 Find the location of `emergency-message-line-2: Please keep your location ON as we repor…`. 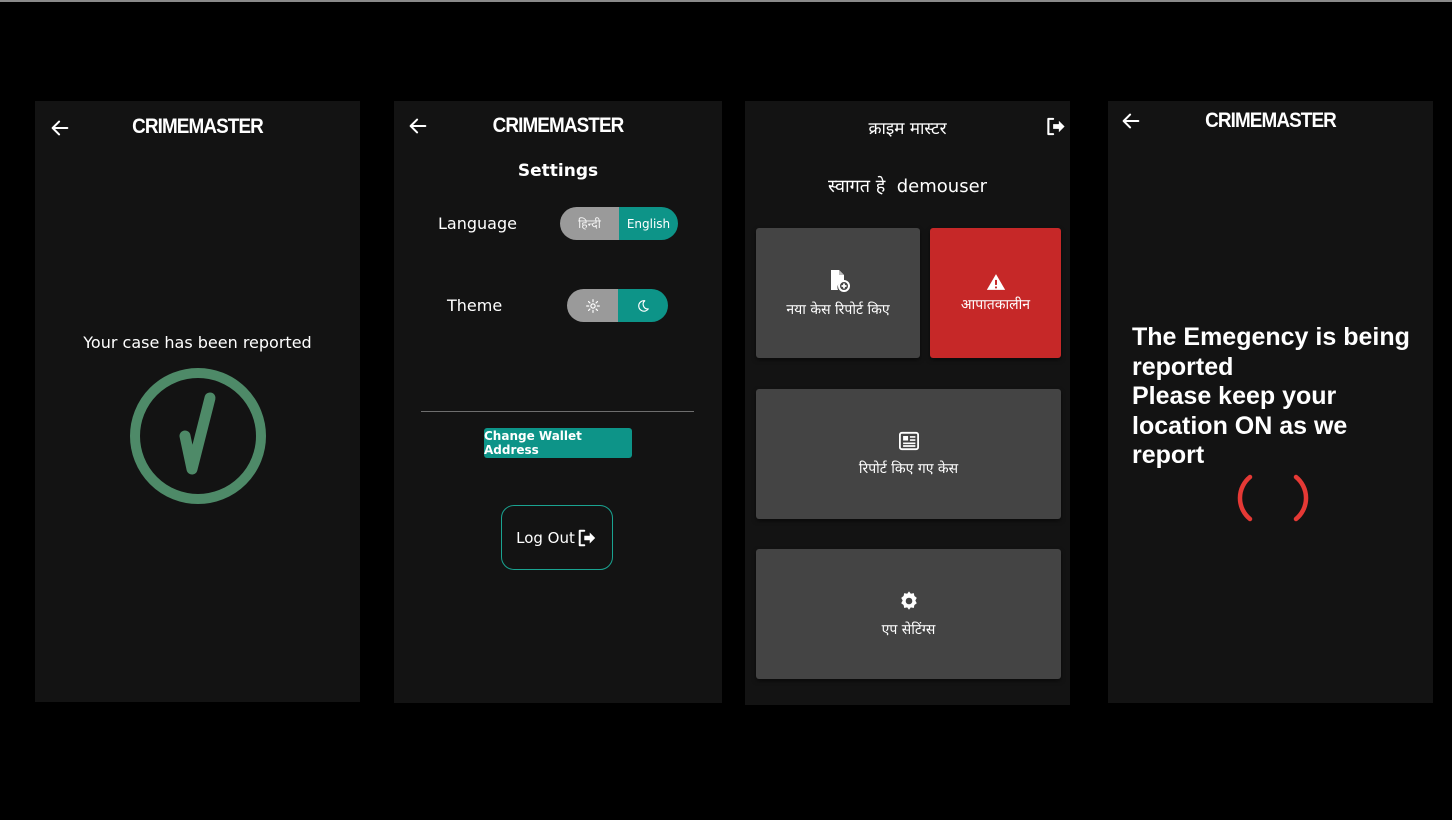

emergency-message-line-2: Please keep your location ON as we repor… is located at coordinates (1240, 425).